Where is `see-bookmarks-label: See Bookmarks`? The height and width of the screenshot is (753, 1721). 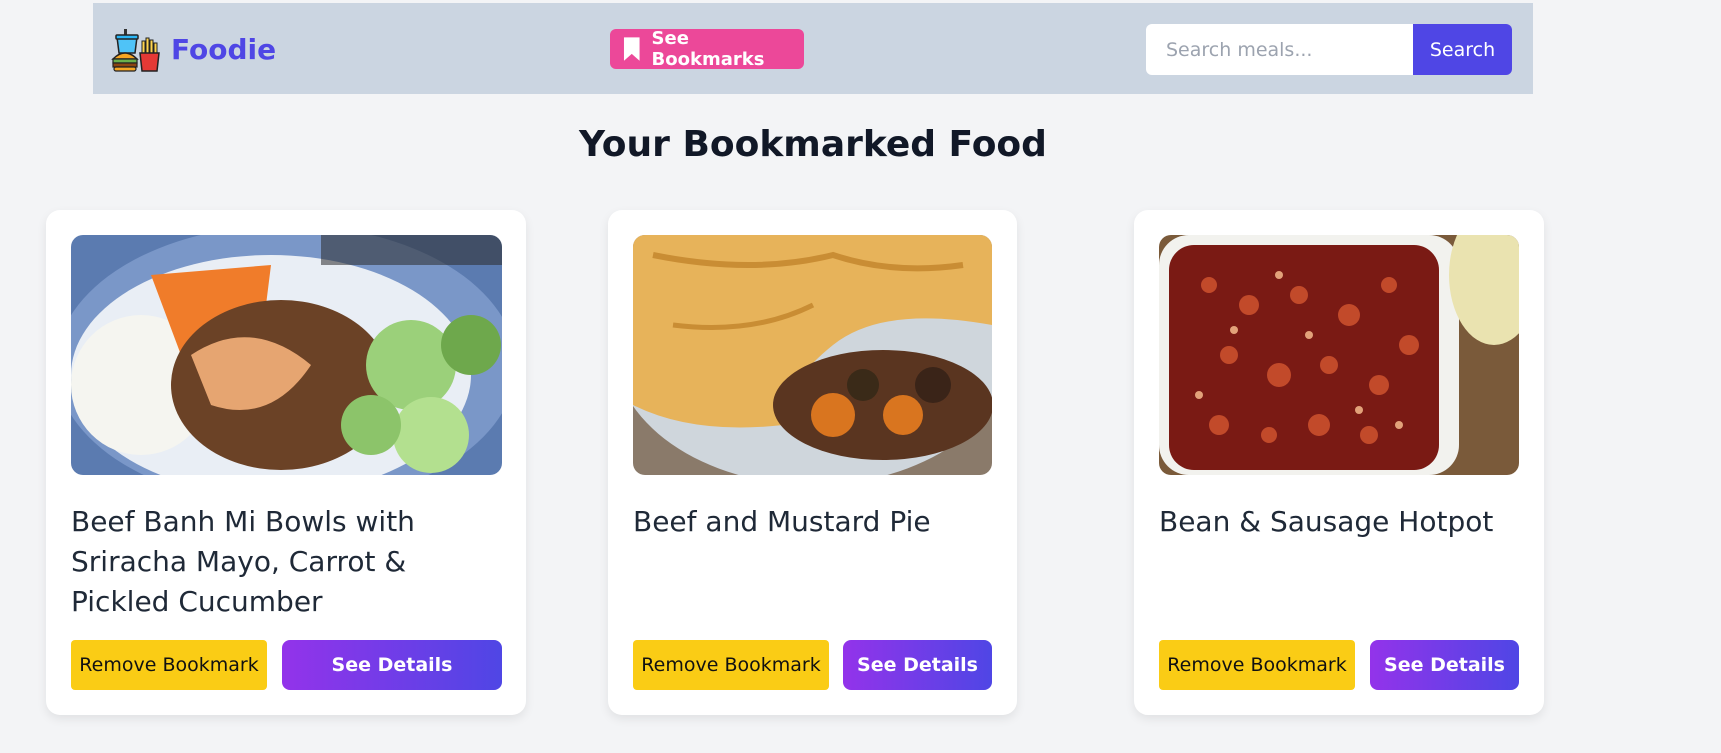 see-bookmarks-label: See Bookmarks is located at coordinates (708, 49).